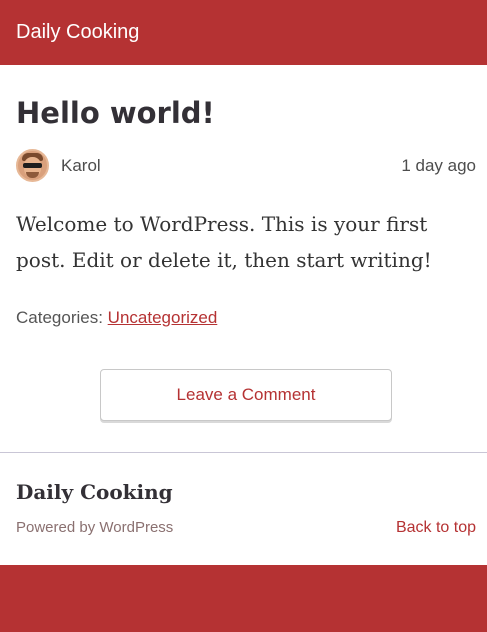  I want to click on post-author: Karol, so click(81, 166).